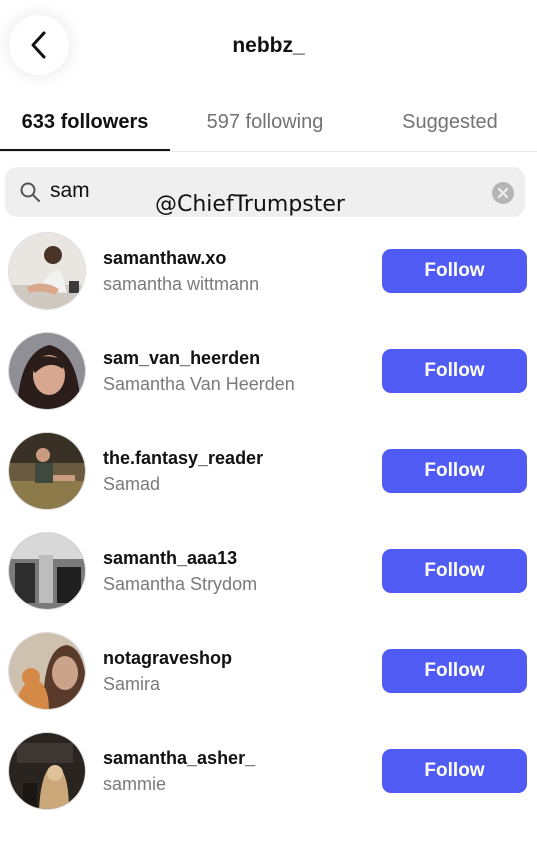  What do you see at coordinates (268, 571) in the screenshot?
I see `list-item: samanth_aaa13 Samantha Strydom Follow` at bounding box center [268, 571].